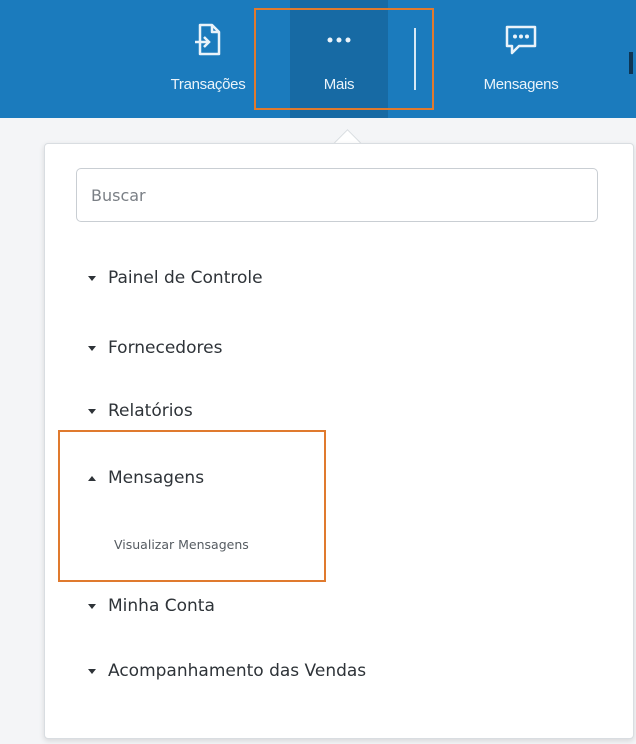  I want to click on menu-item-fornecedores: Fornecedores, so click(155, 348).